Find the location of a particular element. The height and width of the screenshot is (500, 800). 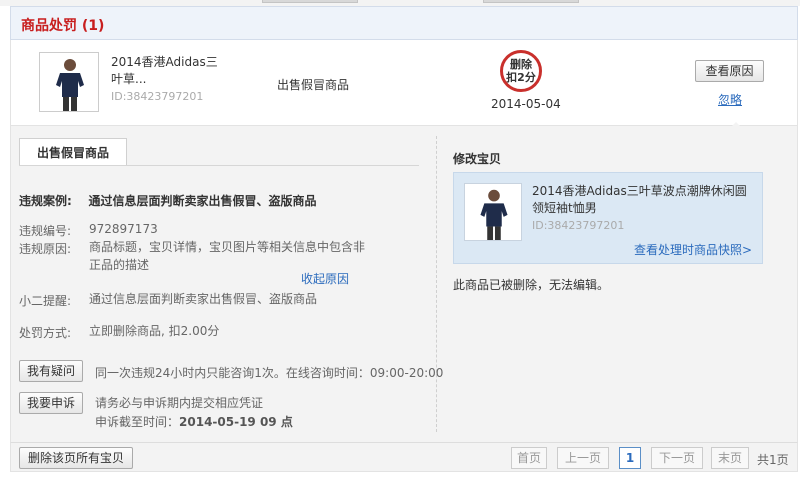

tab-violation-type: 出售假冒商品 is located at coordinates (73, 152).